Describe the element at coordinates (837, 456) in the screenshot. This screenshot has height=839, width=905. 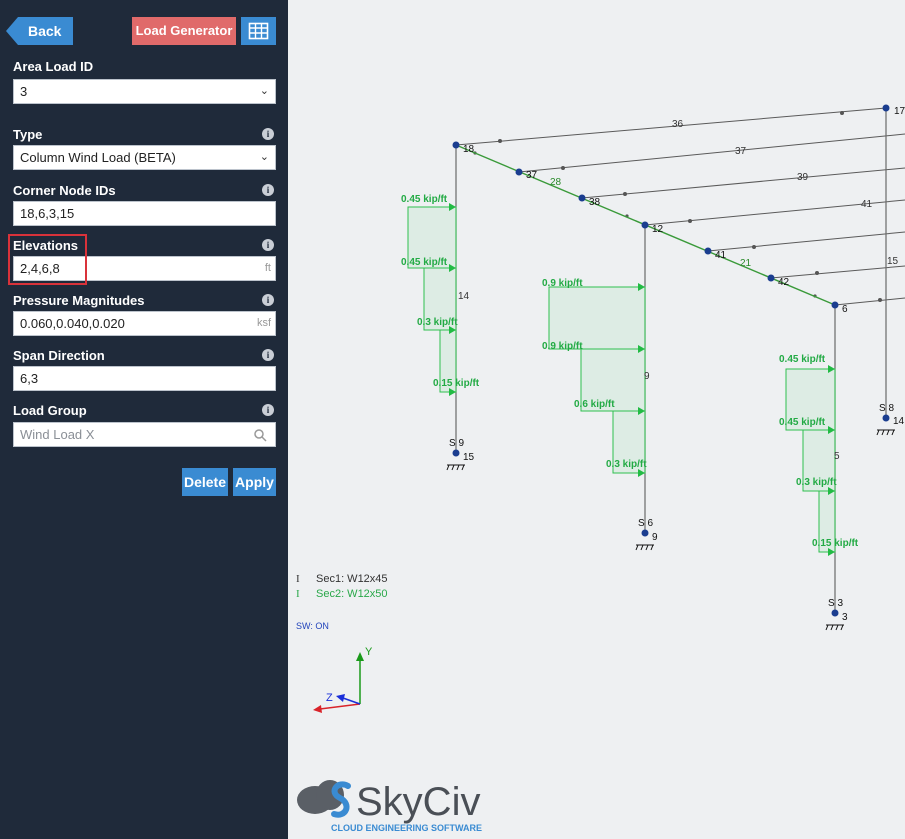
I see `member-label: 5` at that location.